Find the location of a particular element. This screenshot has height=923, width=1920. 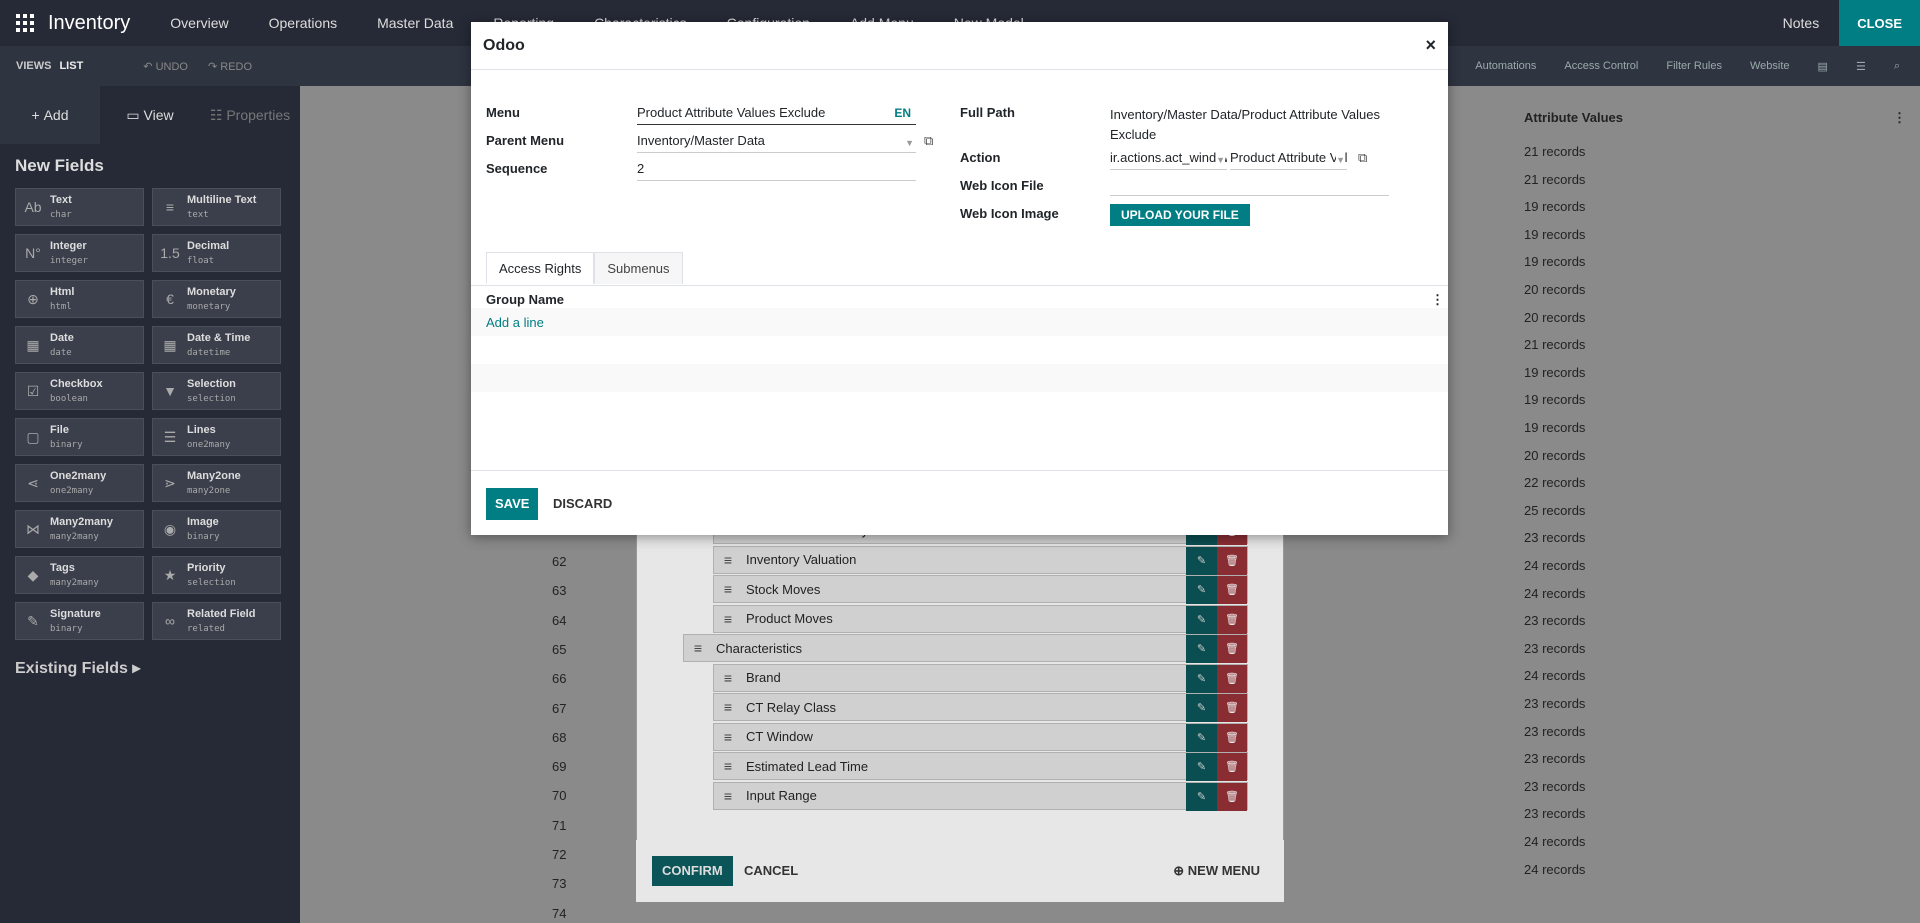

tab-properties: ☷ Properties is located at coordinates (250, 115).